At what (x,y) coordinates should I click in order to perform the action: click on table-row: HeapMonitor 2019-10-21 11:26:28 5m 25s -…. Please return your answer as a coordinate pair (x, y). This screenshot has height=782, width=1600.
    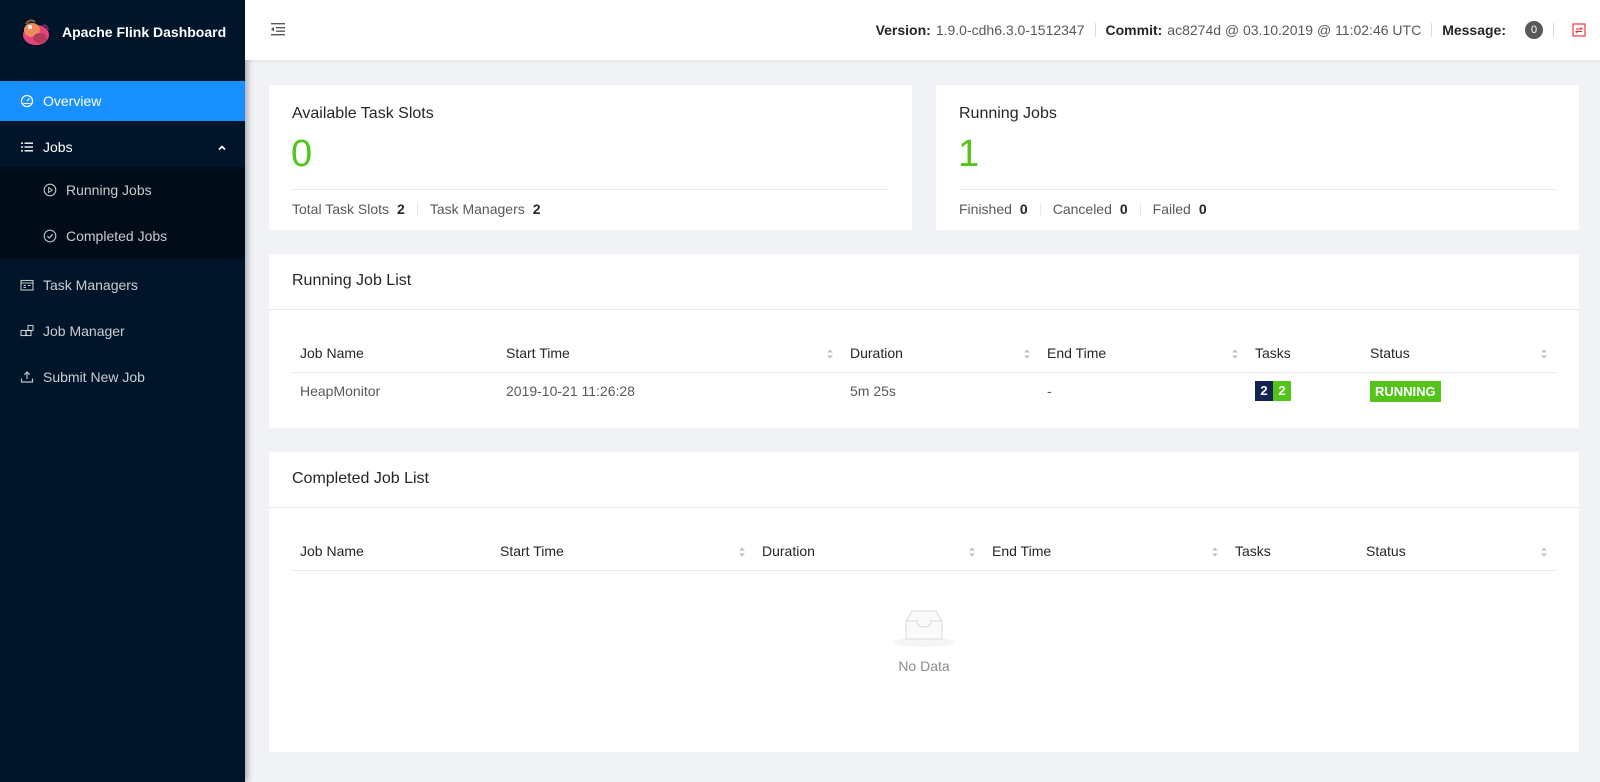
    Looking at the image, I should click on (924, 391).